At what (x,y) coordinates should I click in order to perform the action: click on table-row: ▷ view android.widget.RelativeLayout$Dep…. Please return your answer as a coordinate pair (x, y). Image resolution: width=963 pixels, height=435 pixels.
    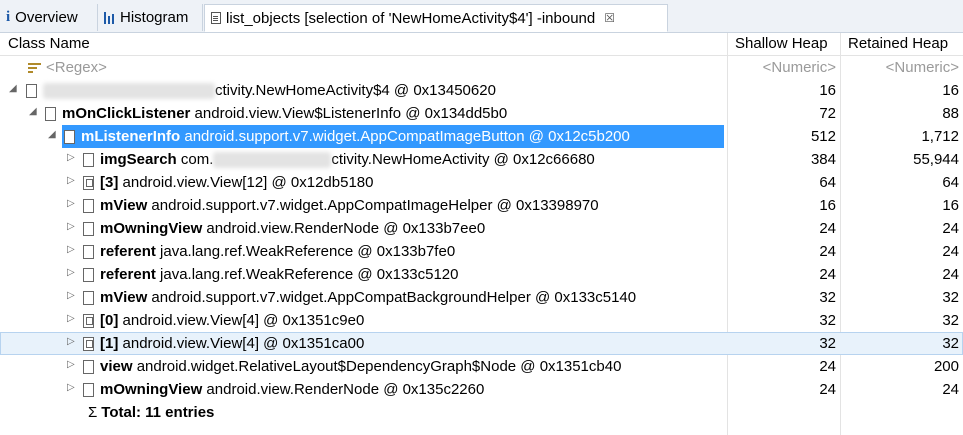
    Looking at the image, I should click on (481, 366).